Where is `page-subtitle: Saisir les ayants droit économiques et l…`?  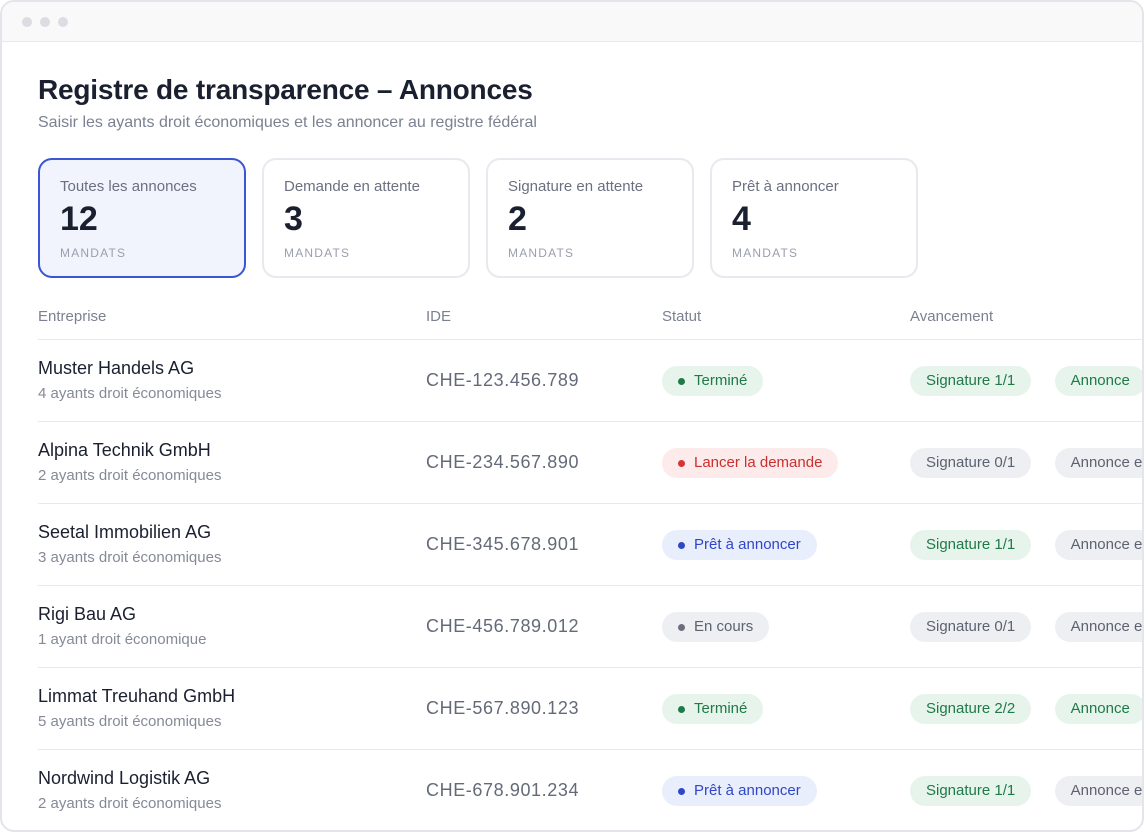 page-subtitle: Saisir les ayants droit économiques et l… is located at coordinates (287, 122).